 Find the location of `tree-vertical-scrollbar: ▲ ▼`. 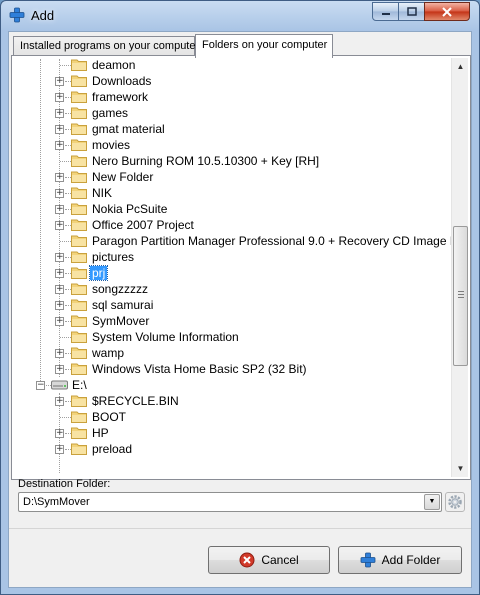

tree-vertical-scrollbar: ▲ ▼ is located at coordinates (459, 267).